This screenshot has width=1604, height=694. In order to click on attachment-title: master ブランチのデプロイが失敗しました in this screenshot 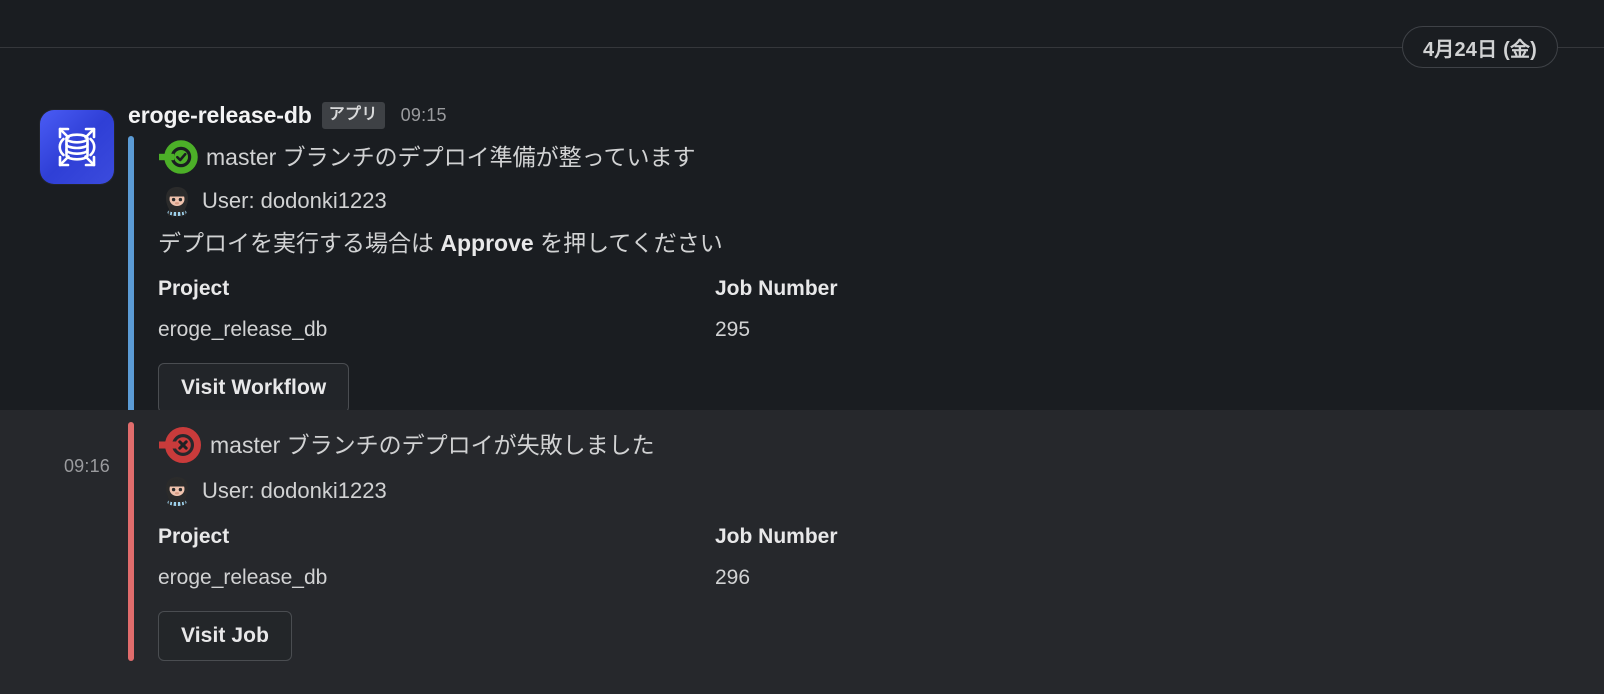, I will do `click(432, 445)`.